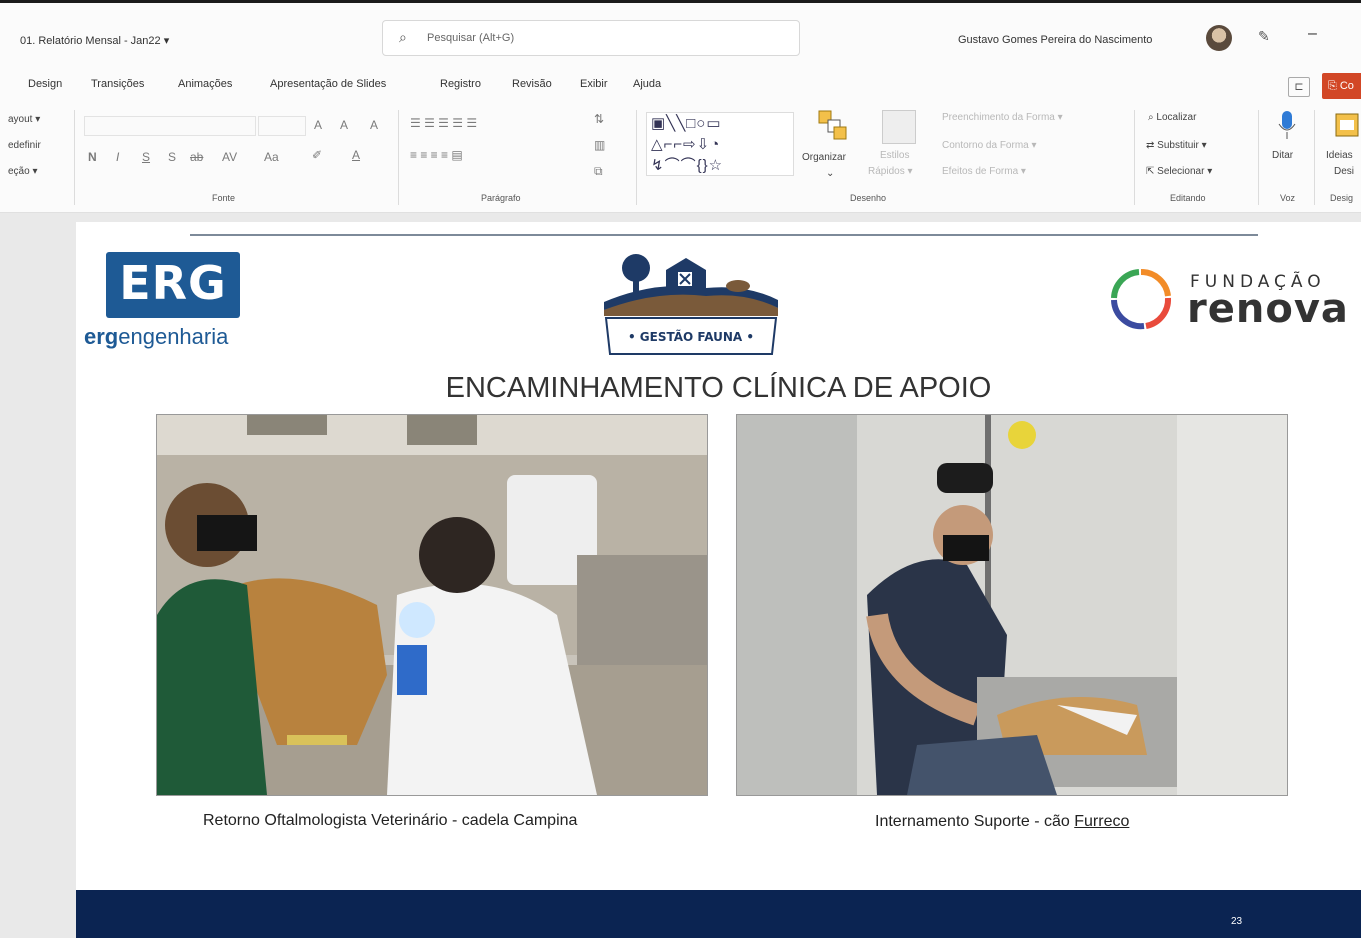 The image size is (1361, 938). What do you see at coordinates (989, 145) in the screenshot?
I see `shape-outline-button: Contorno da Forma ▾` at bounding box center [989, 145].